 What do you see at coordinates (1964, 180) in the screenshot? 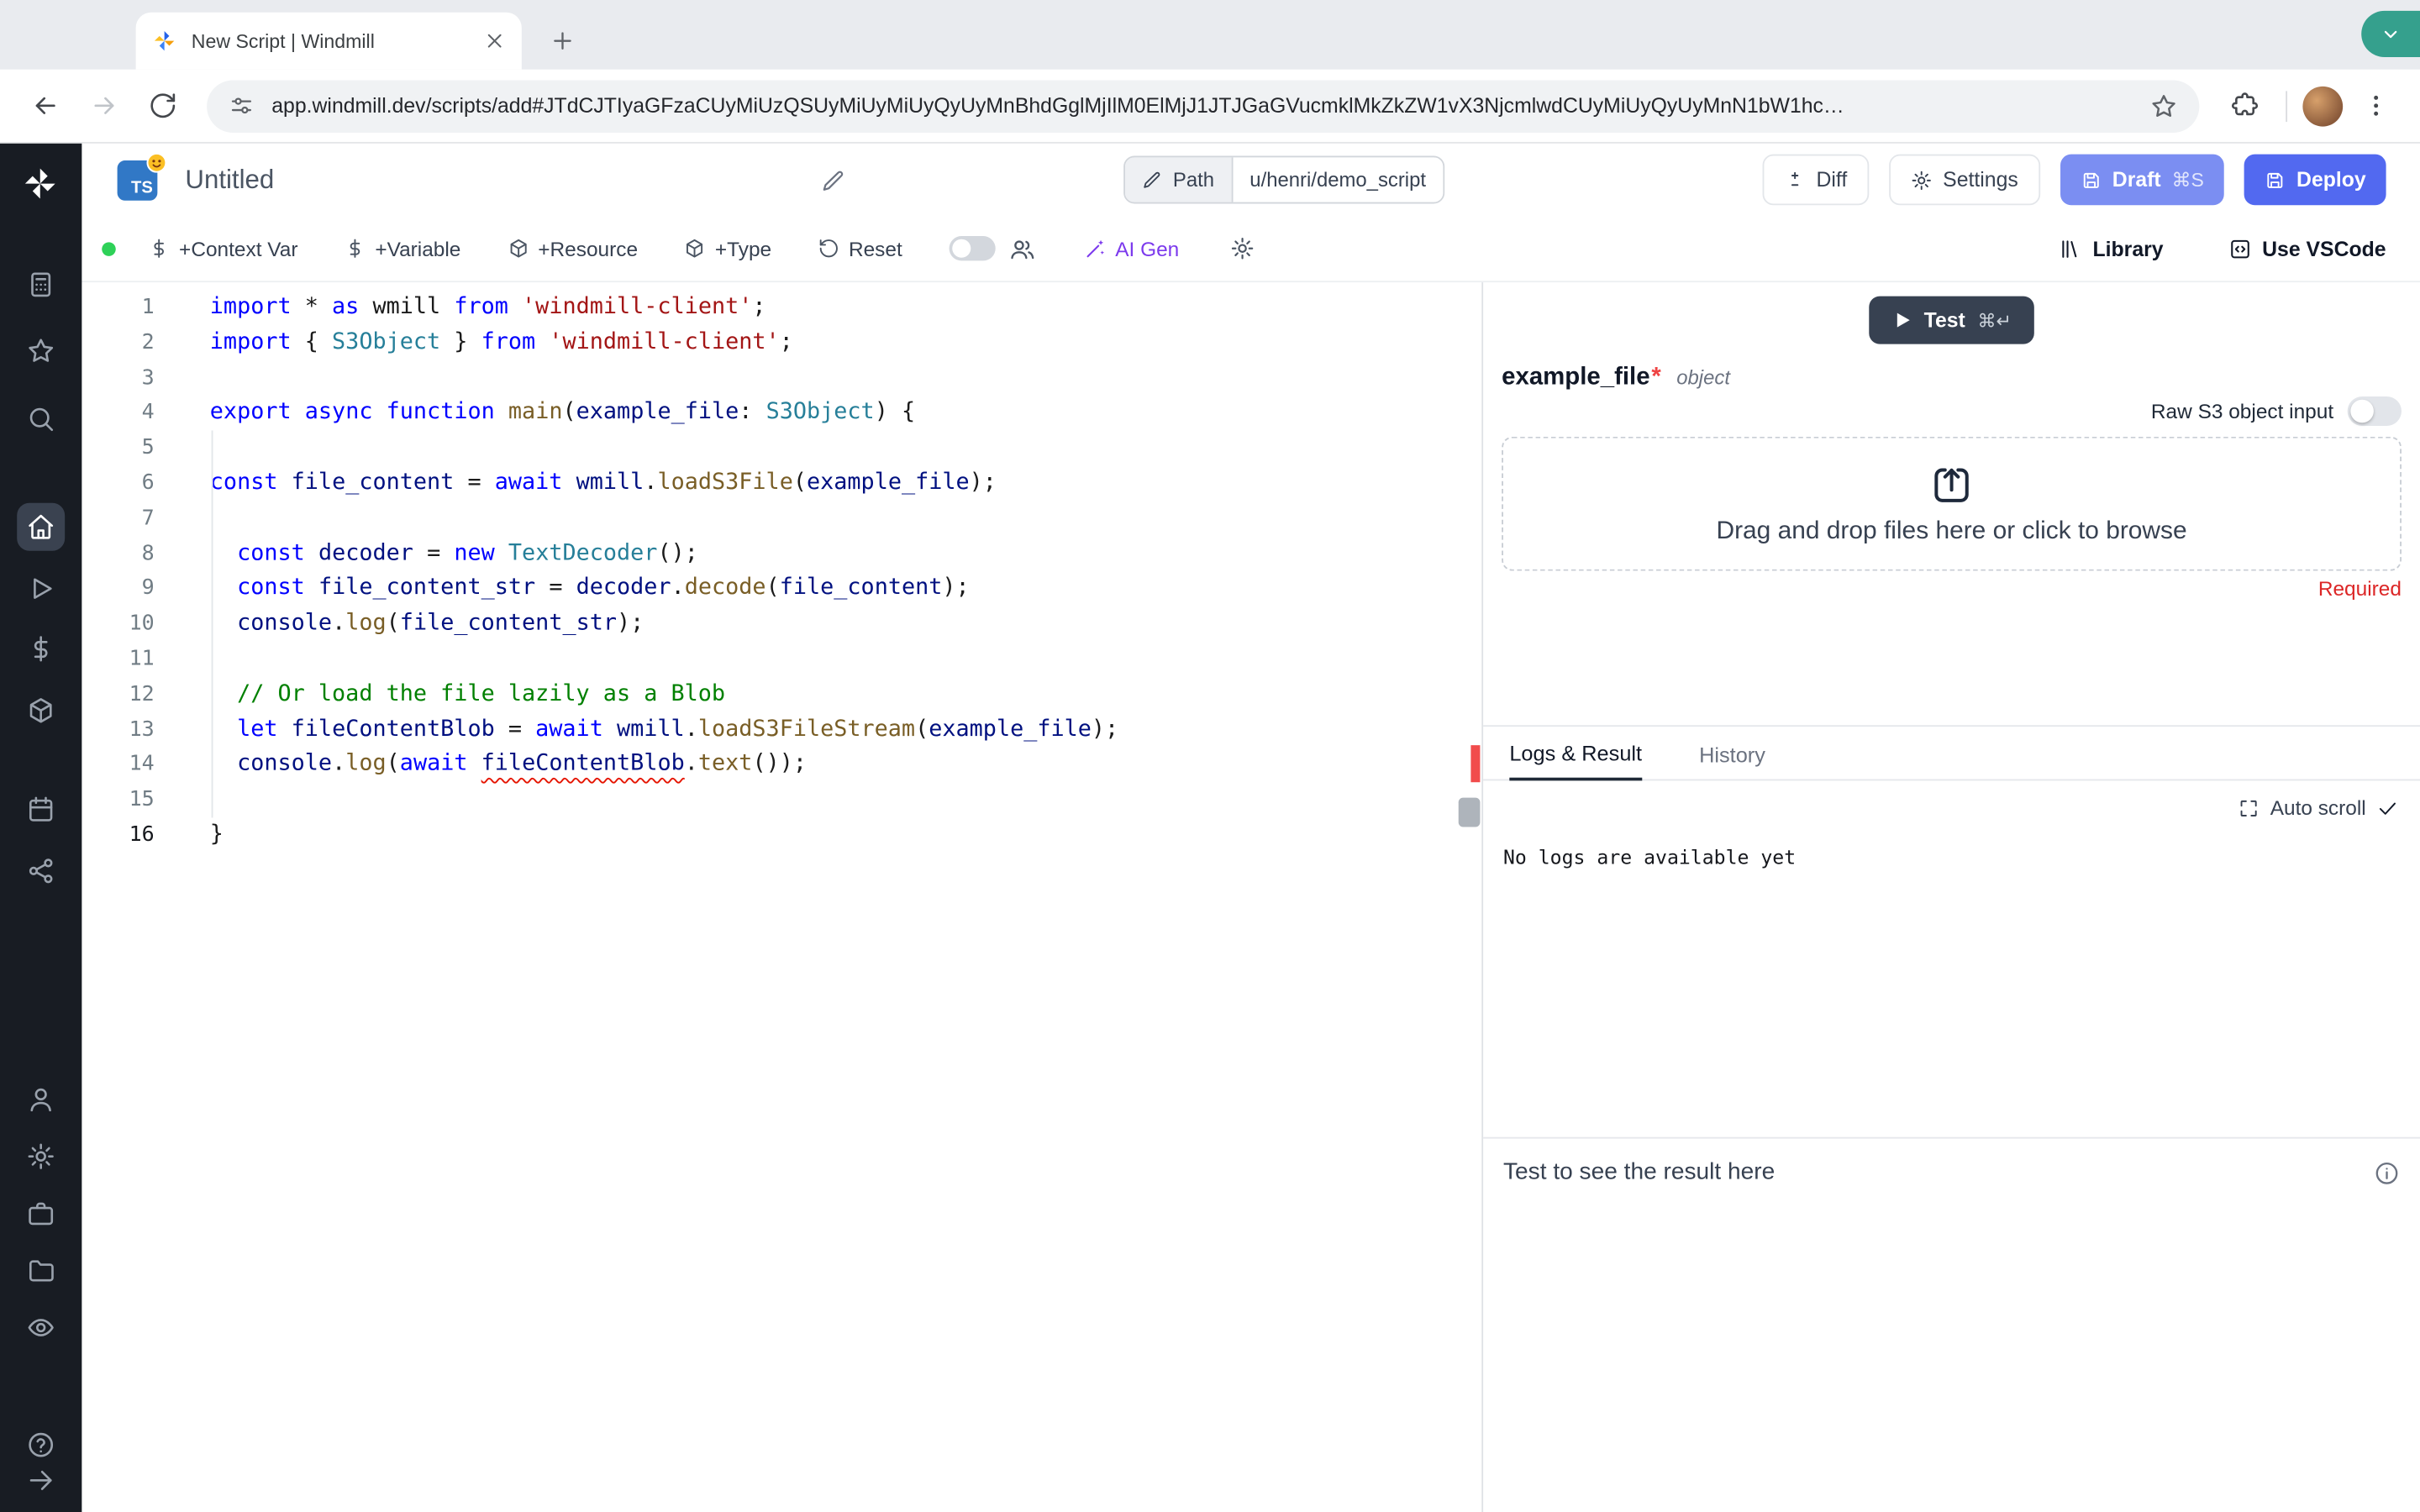
I see `settings-button: Settings` at bounding box center [1964, 180].